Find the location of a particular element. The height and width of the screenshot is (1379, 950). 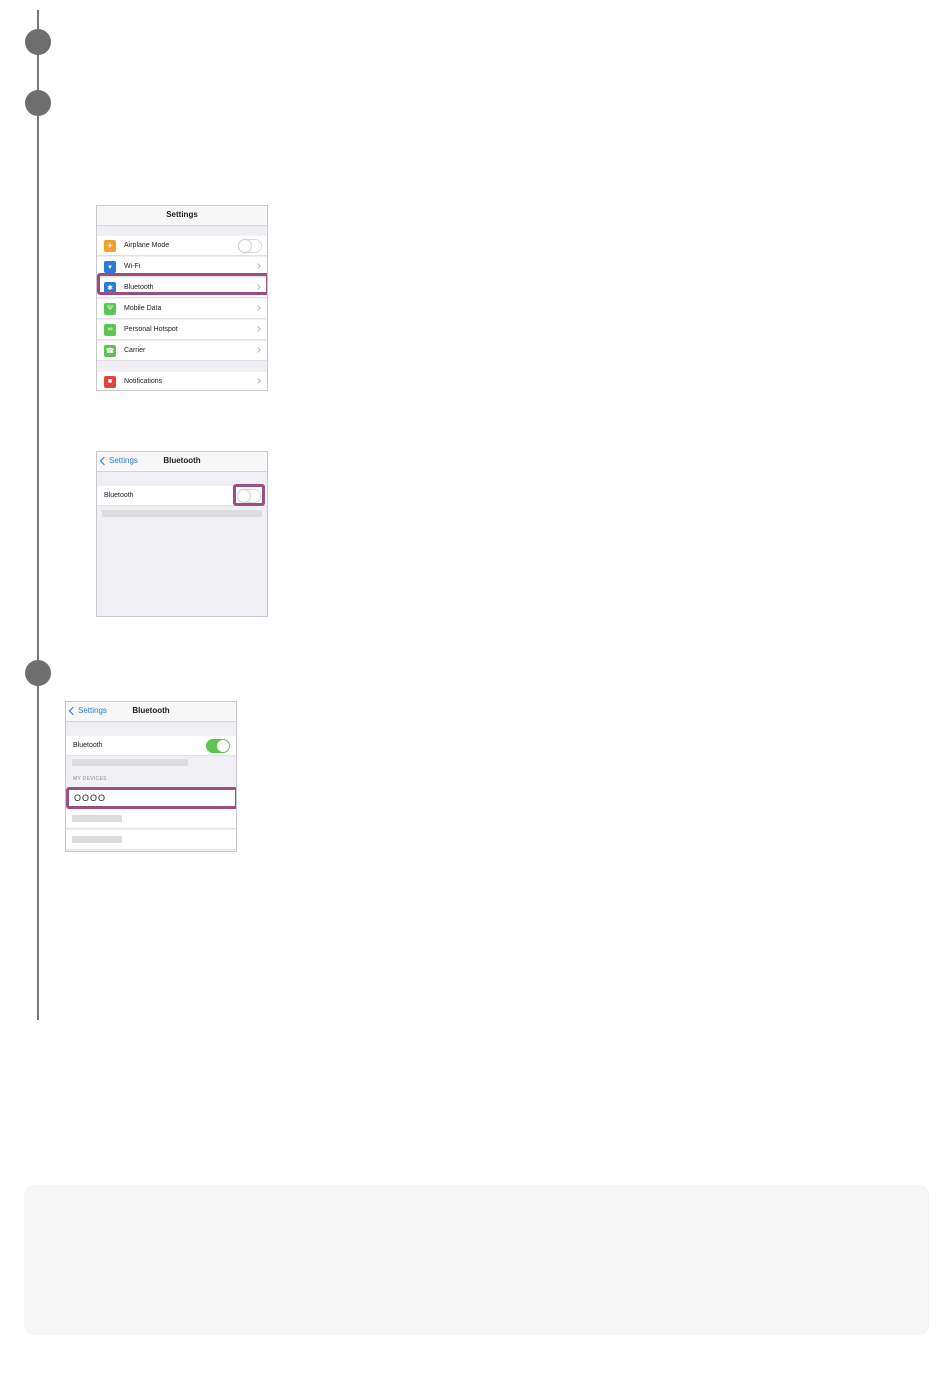

bluetooth-row-highlight is located at coordinates (182, 284).